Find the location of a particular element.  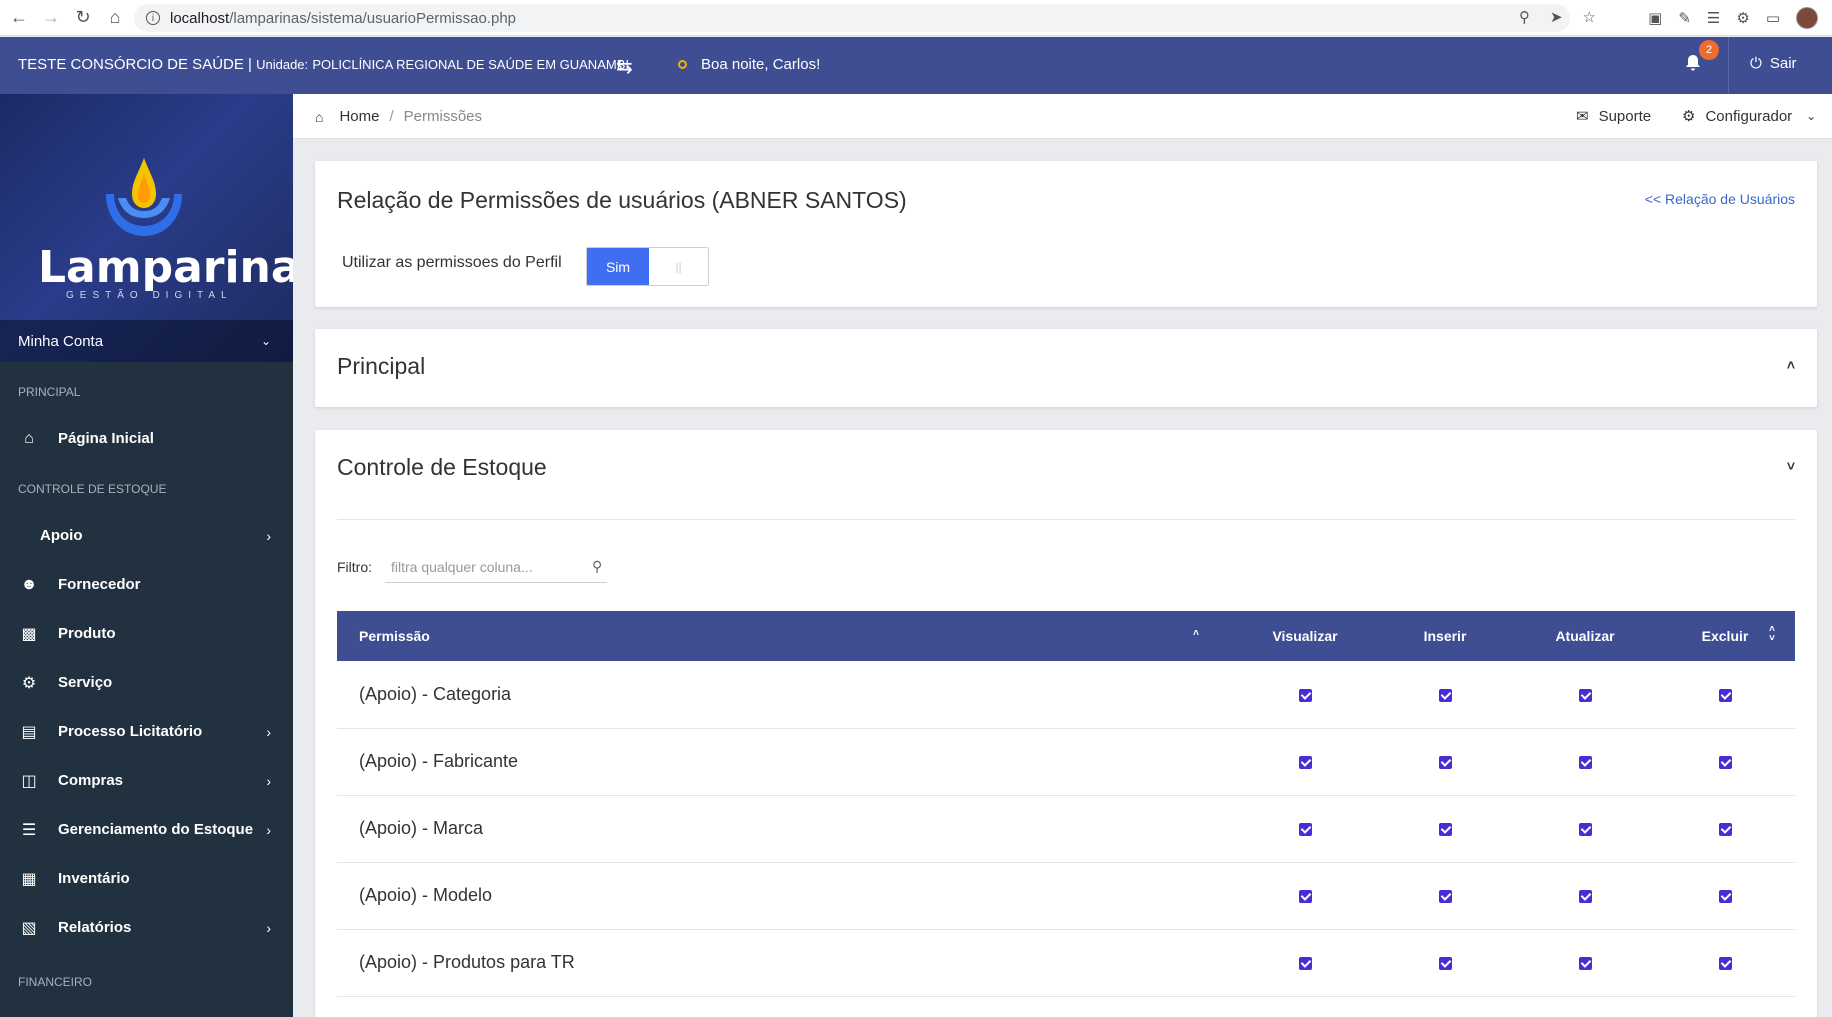

cell-excluir is located at coordinates (1725, 962).